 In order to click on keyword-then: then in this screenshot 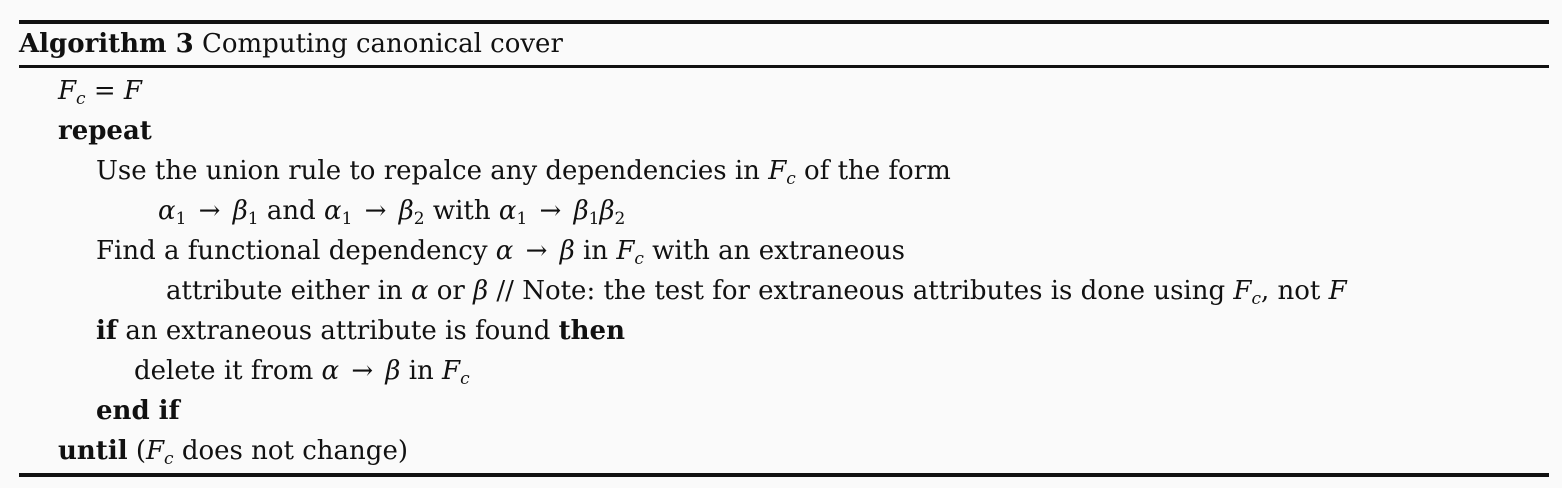, I will do `click(591, 331)`.